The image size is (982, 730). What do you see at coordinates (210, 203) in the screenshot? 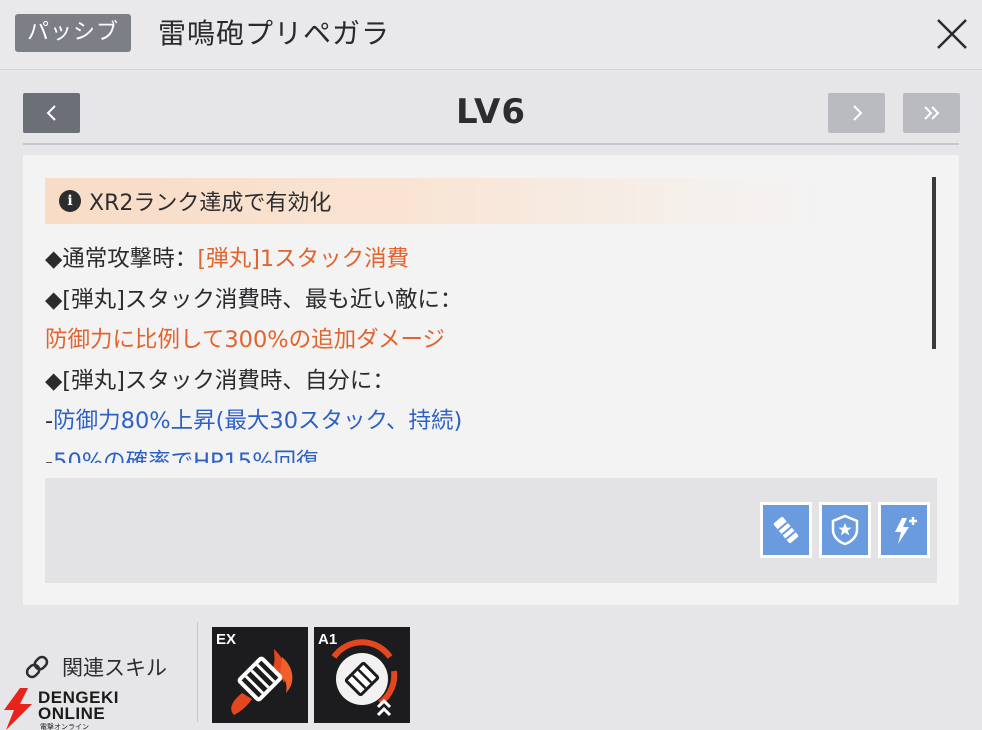
I see `unlock-notice-text: XR2ランク達成で有効化` at bounding box center [210, 203].